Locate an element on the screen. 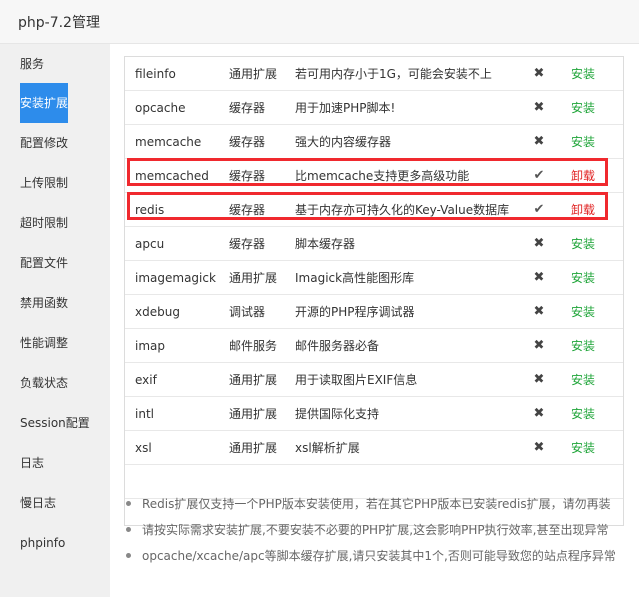  extension-name: imagemagick is located at coordinates (175, 278).